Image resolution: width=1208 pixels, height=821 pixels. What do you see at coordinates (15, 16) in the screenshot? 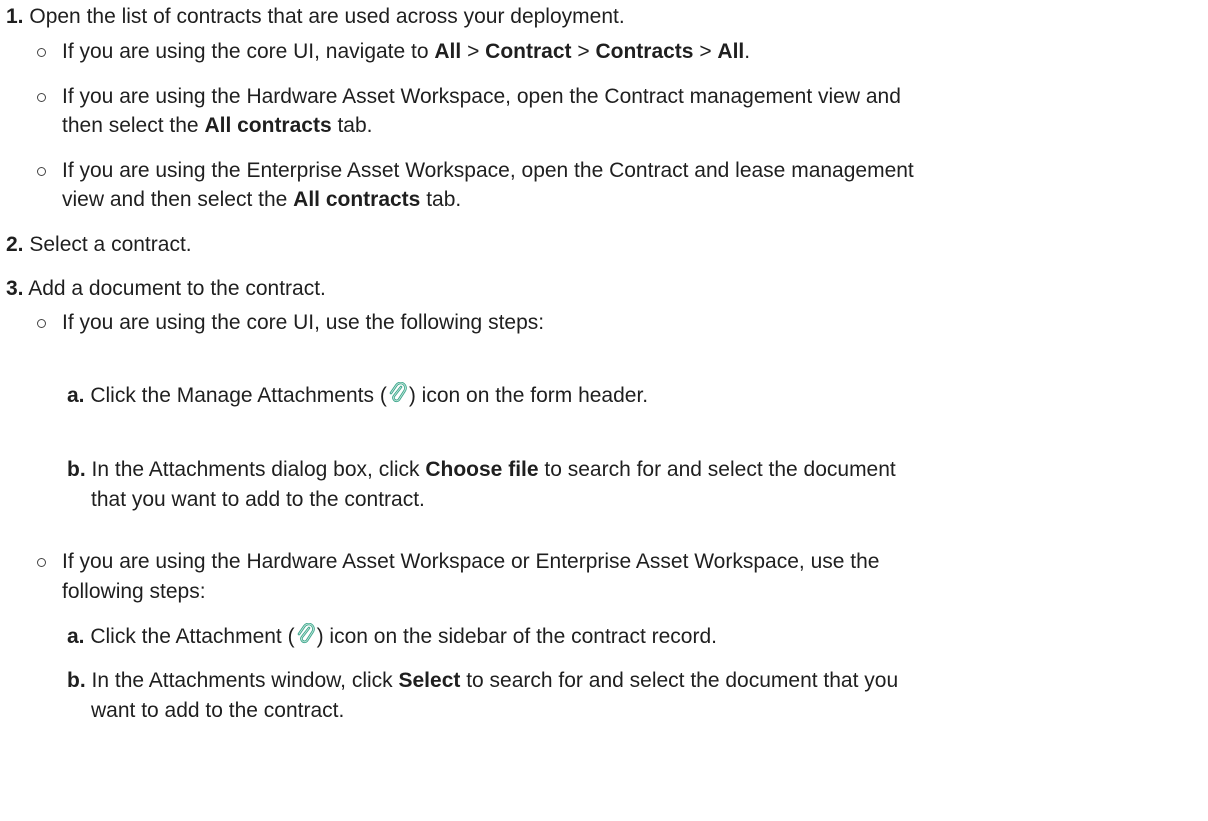
I see `step-number: 1.` at bounding box center [15, 16].